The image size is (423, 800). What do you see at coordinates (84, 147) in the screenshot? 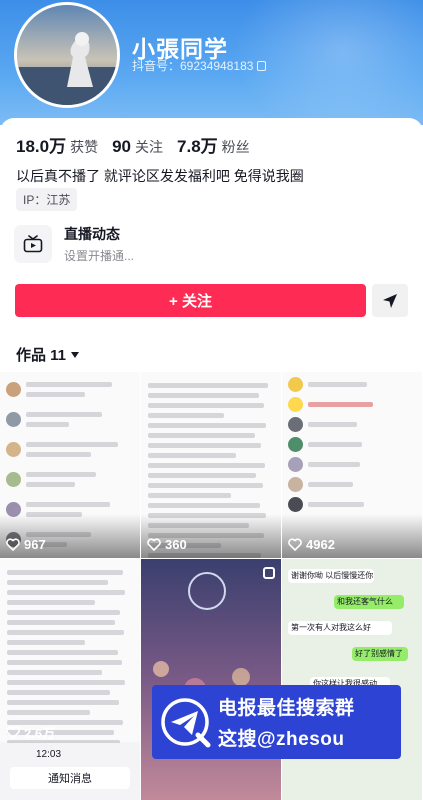
I see `stat-label: 获赞` at bounding box center [84, 147].